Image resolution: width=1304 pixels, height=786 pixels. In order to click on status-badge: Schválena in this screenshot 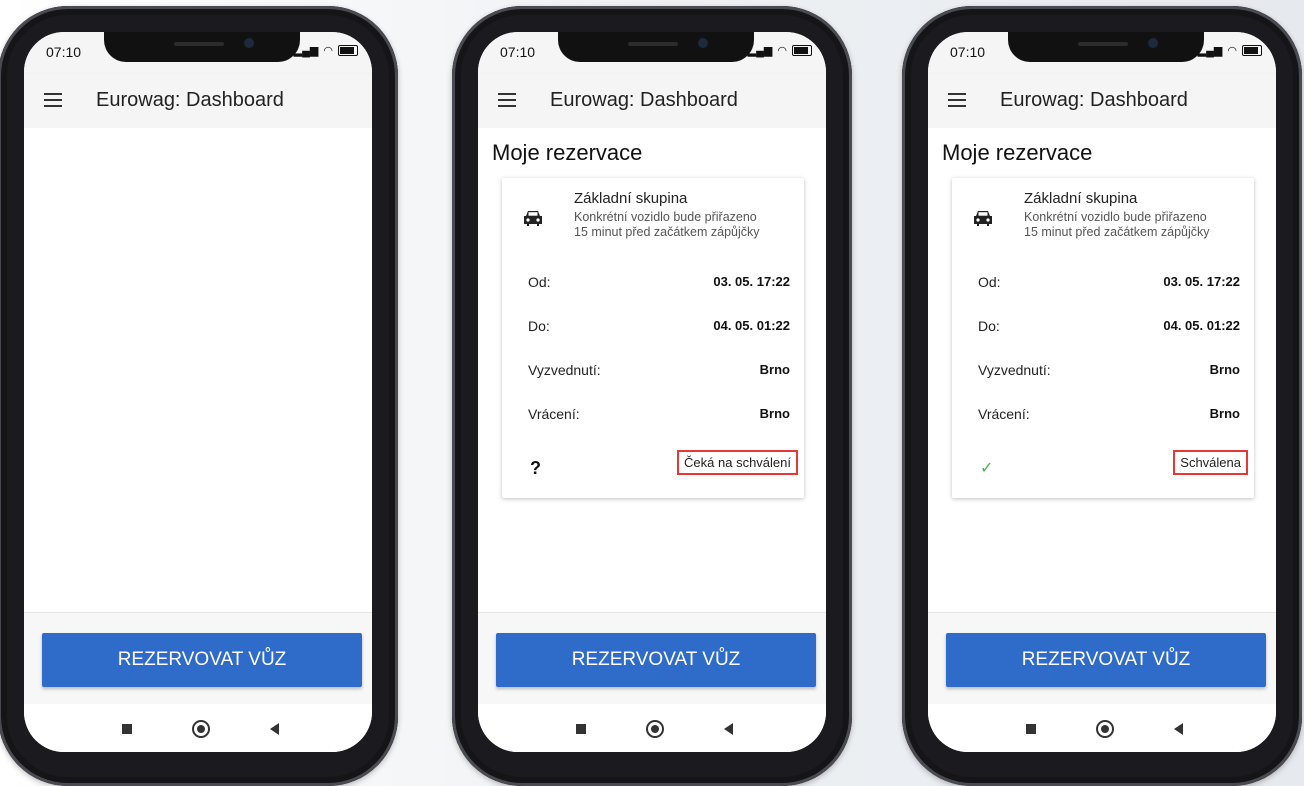, I will do `click(1210, 462)`.